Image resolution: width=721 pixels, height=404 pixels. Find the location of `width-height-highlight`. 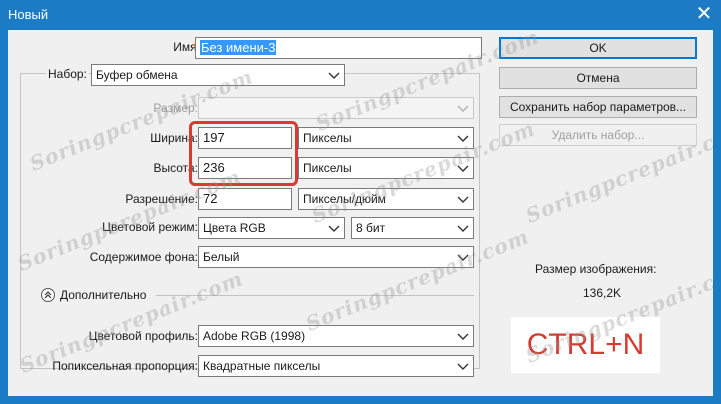

width-height-highlight is located at coordinates (243, 153).